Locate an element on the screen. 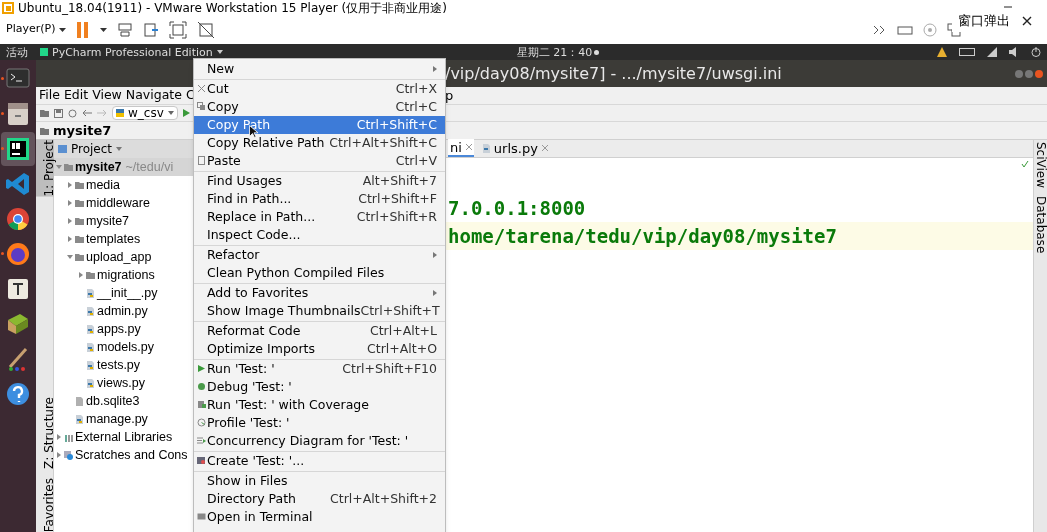 The width and height of the screenshot is (1047, 532). menu-item: Run 'Test: ' Ctrl+Shift+F10 is located at coordinates (319, 369).